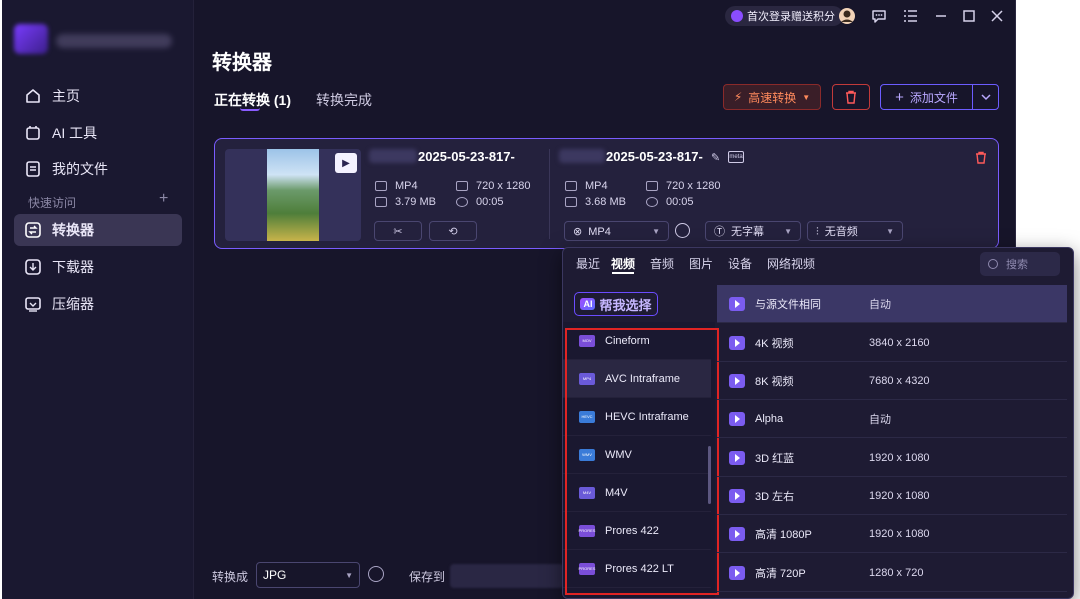 The width and height of the screenshot is (1080, 599). Describe the element at coordinates (791, 263) in the screenshot. I see `tab-web-video: 网络视频` at that location.